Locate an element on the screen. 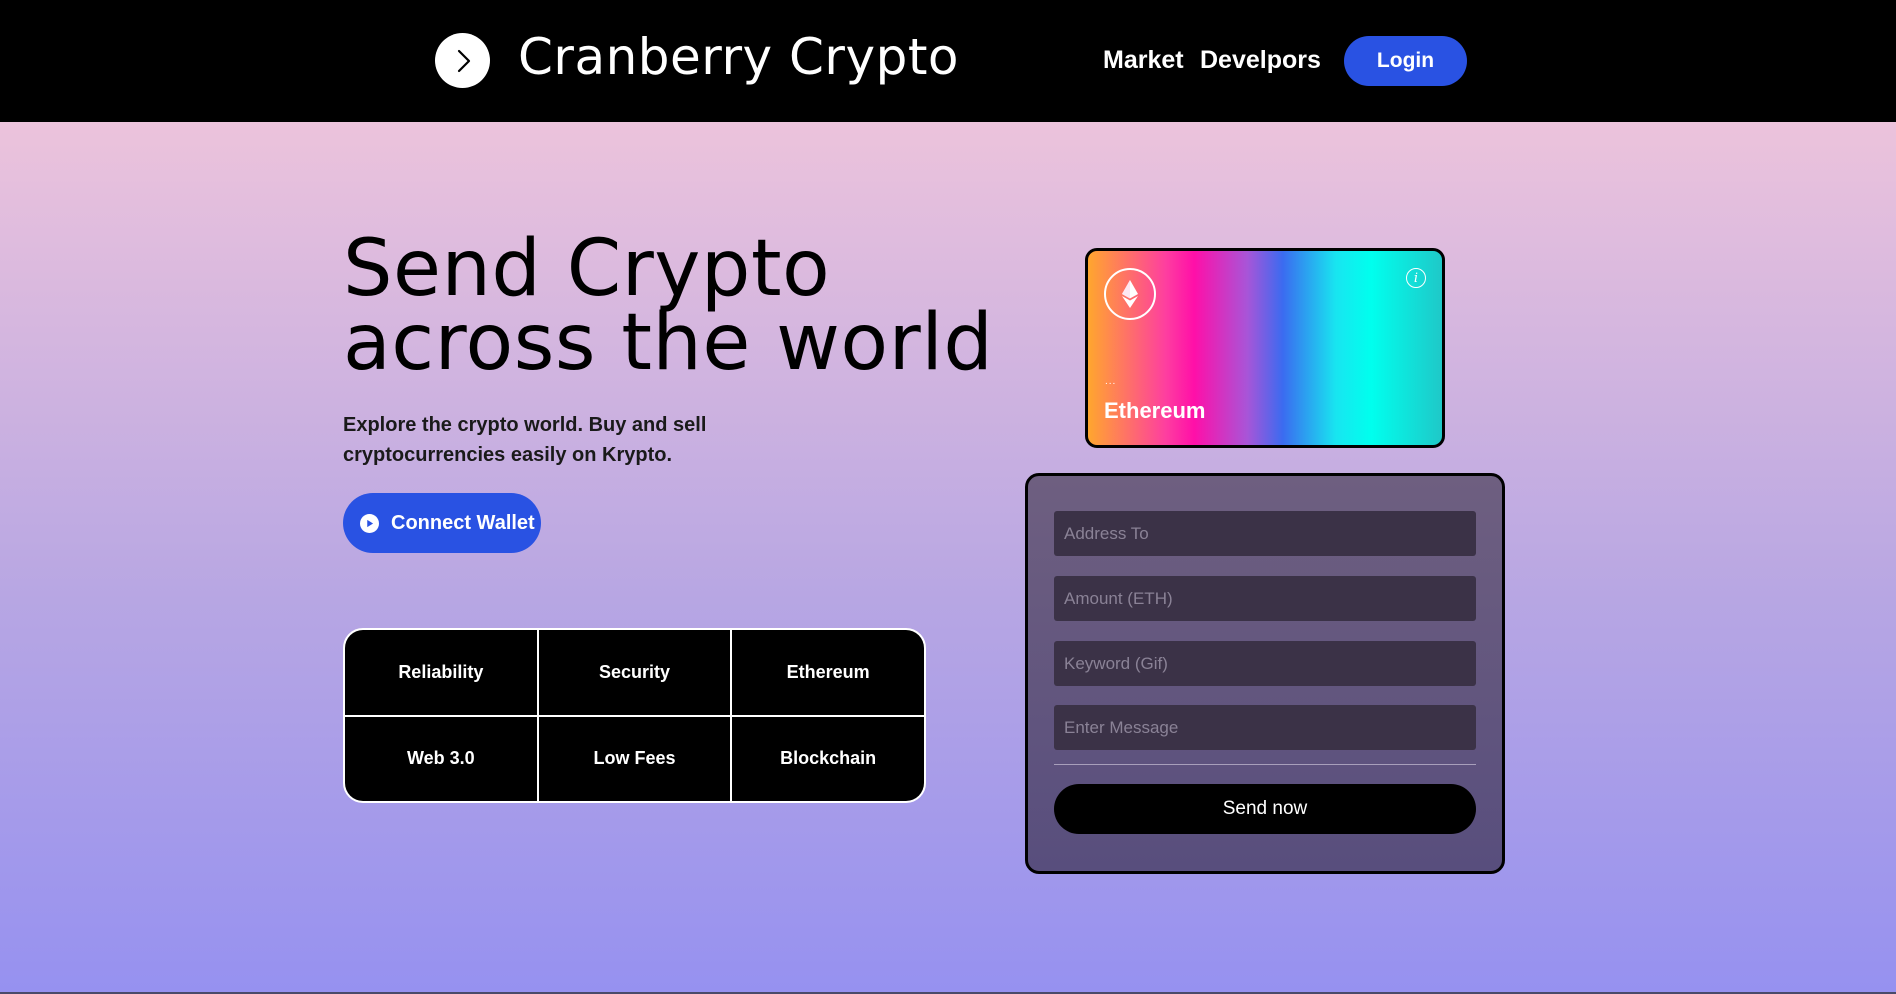 The image size is (1896, 994). card-currency-name: Ethereum is located at coordinates (1155, 410).